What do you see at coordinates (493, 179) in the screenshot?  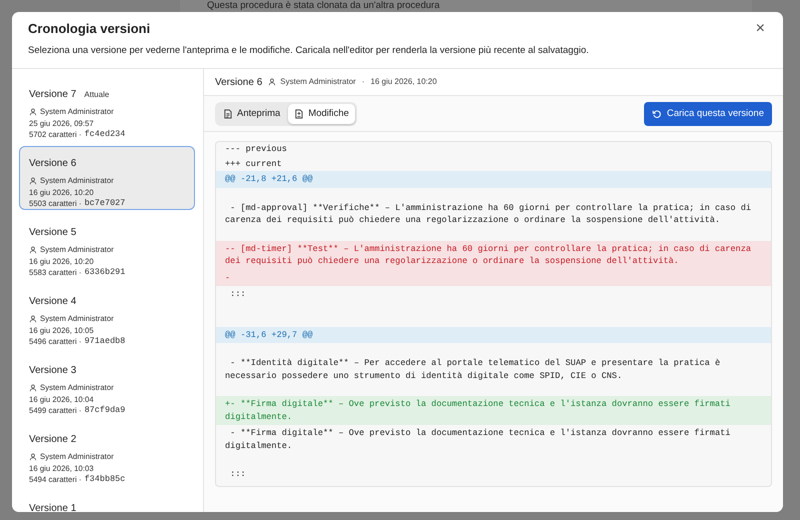 I see `hunk-header: @@ -21,8 +21,6 @@` at bounding box center [493, 179].